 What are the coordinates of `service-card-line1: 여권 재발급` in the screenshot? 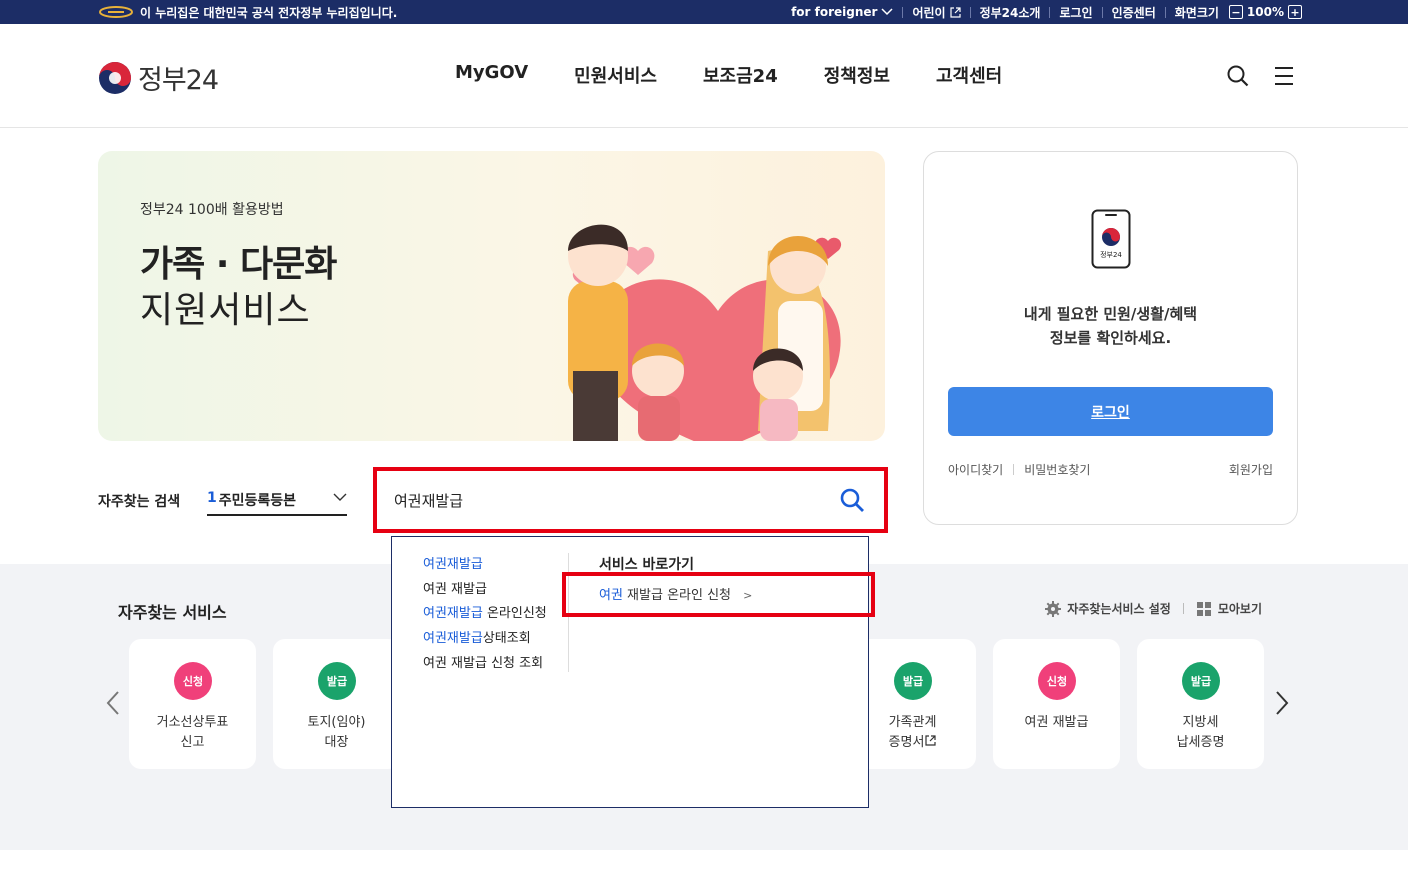 It's located at (1056, 722).